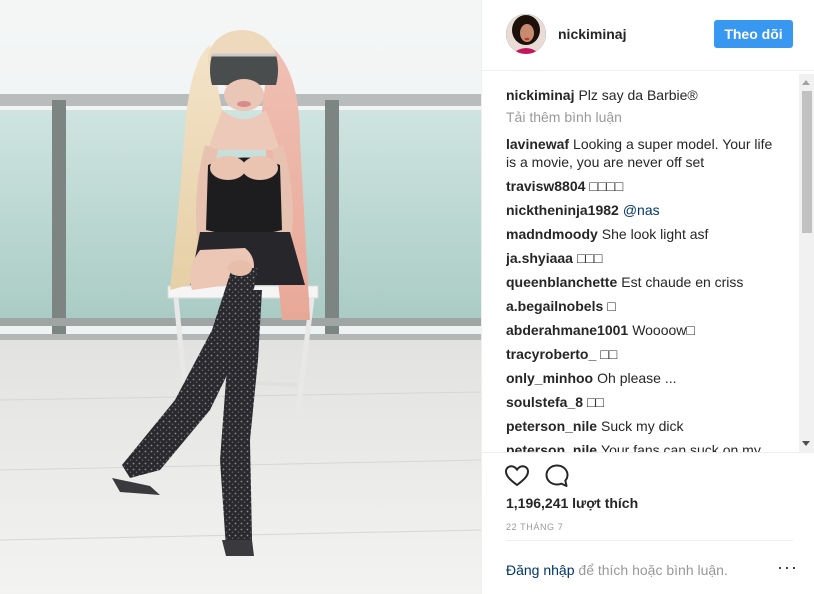 The width and height of the screenshot is (814, 594). What do you see at coordinates (554, 306) in the screenshot?
I see `comment-username: a.begailnobels` at bounding box center [554, 306].